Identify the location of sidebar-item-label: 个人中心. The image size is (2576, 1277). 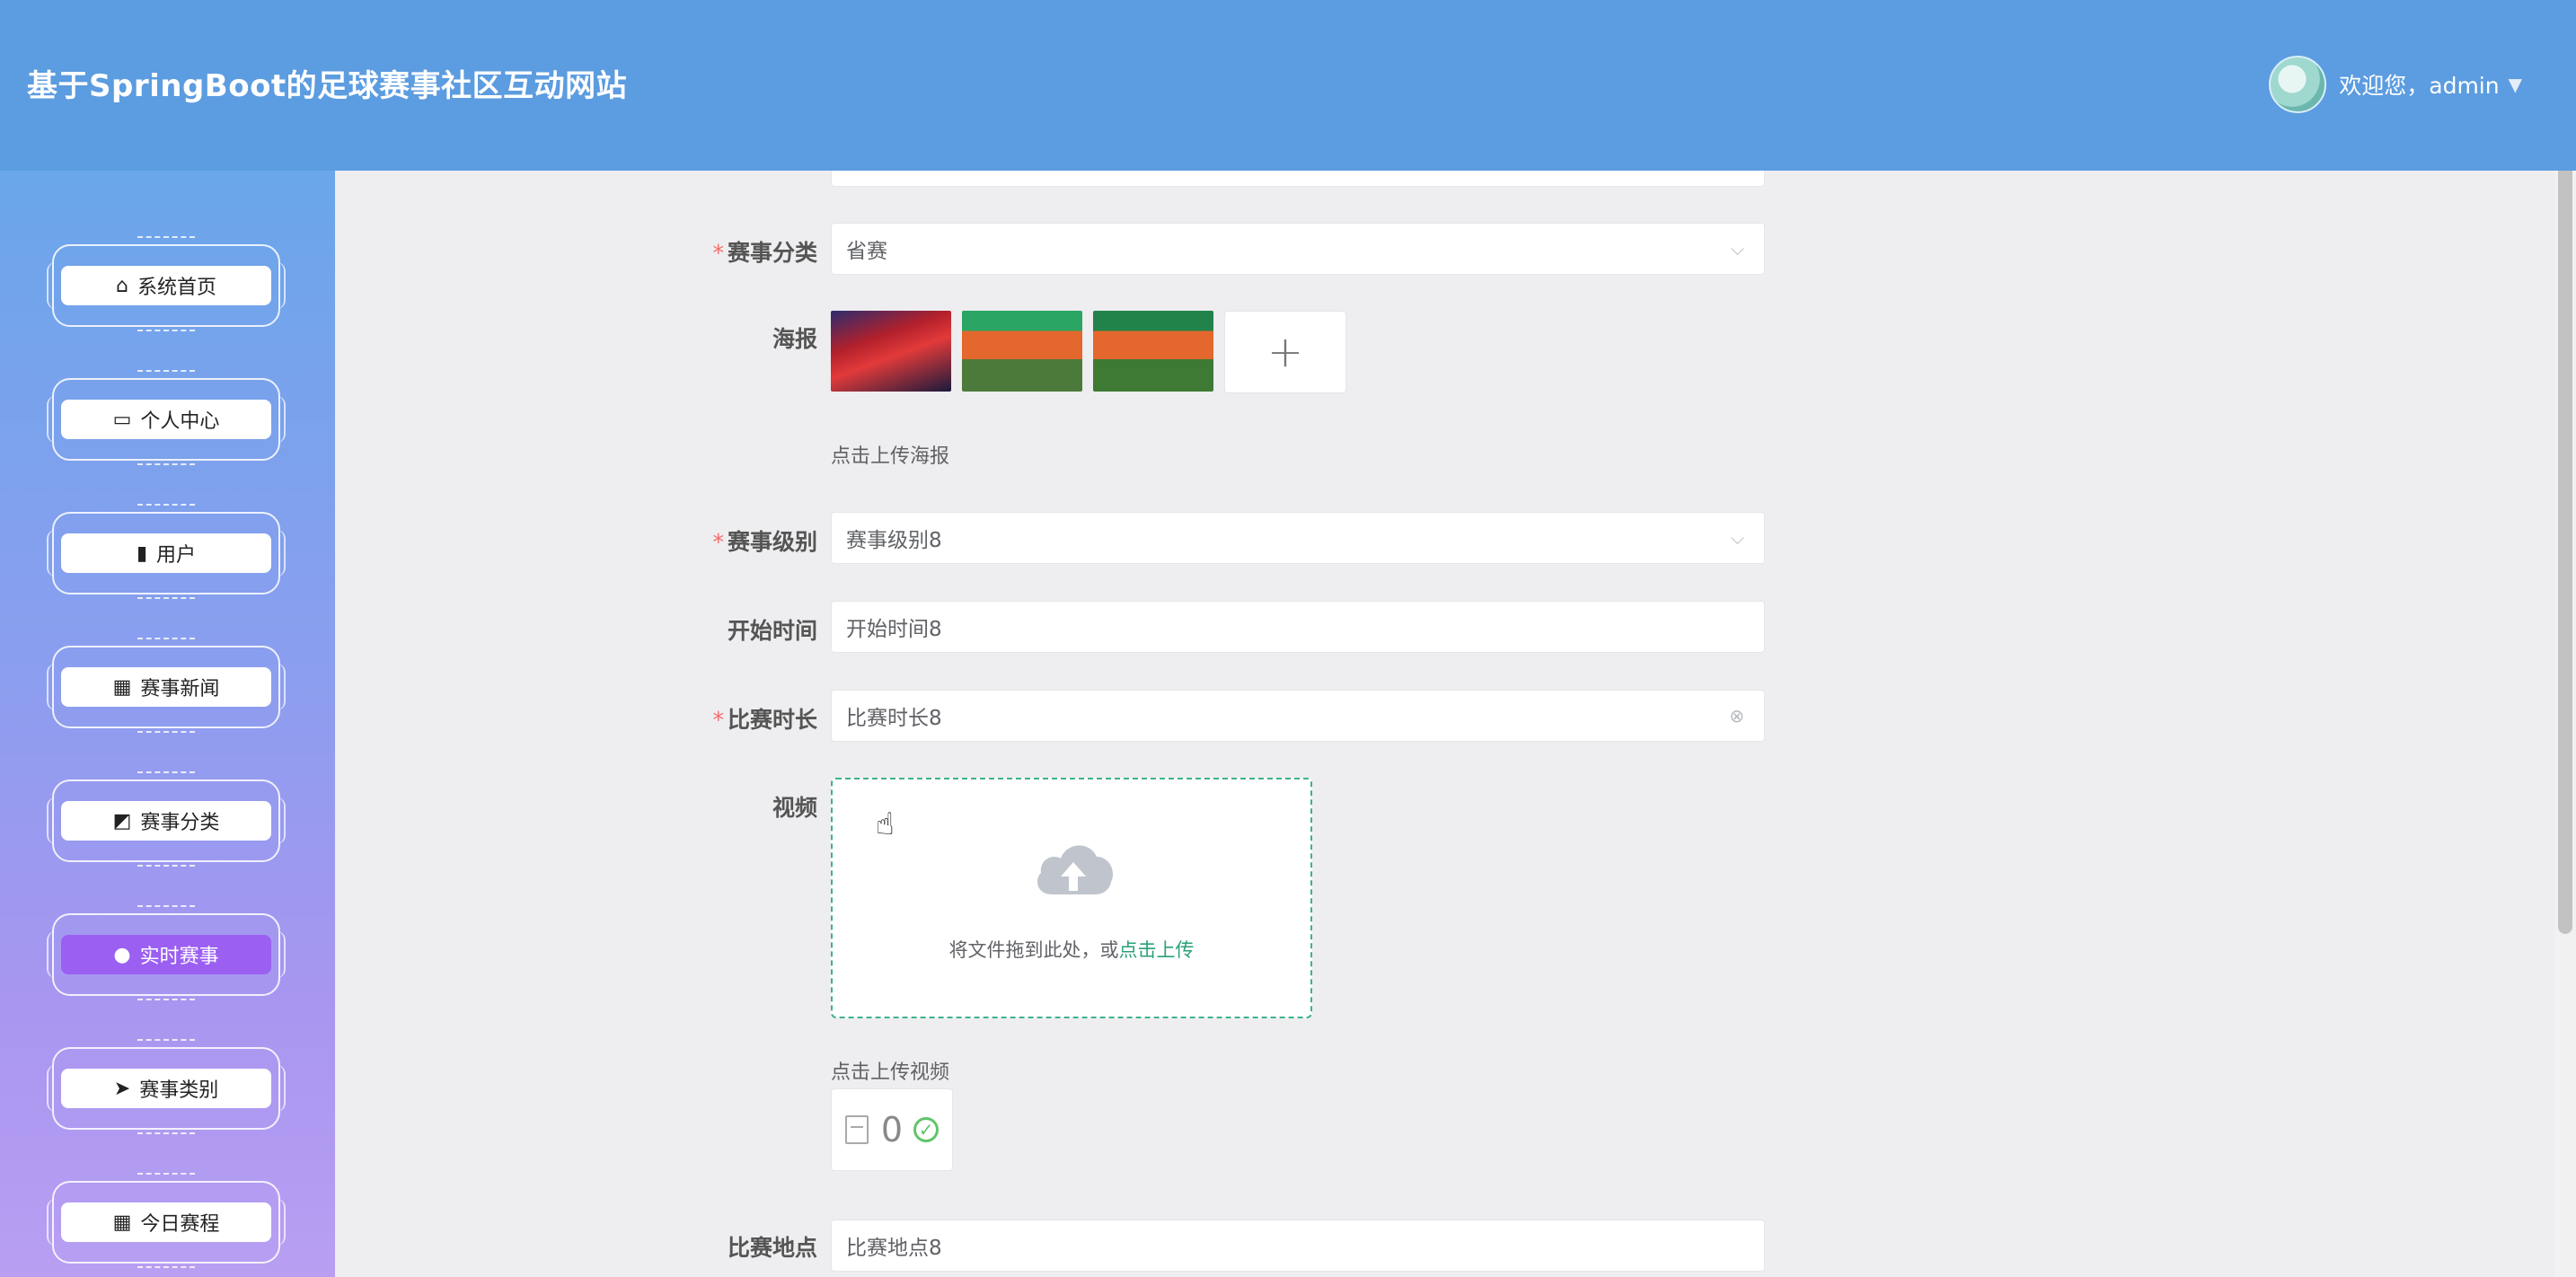
(180, 422).